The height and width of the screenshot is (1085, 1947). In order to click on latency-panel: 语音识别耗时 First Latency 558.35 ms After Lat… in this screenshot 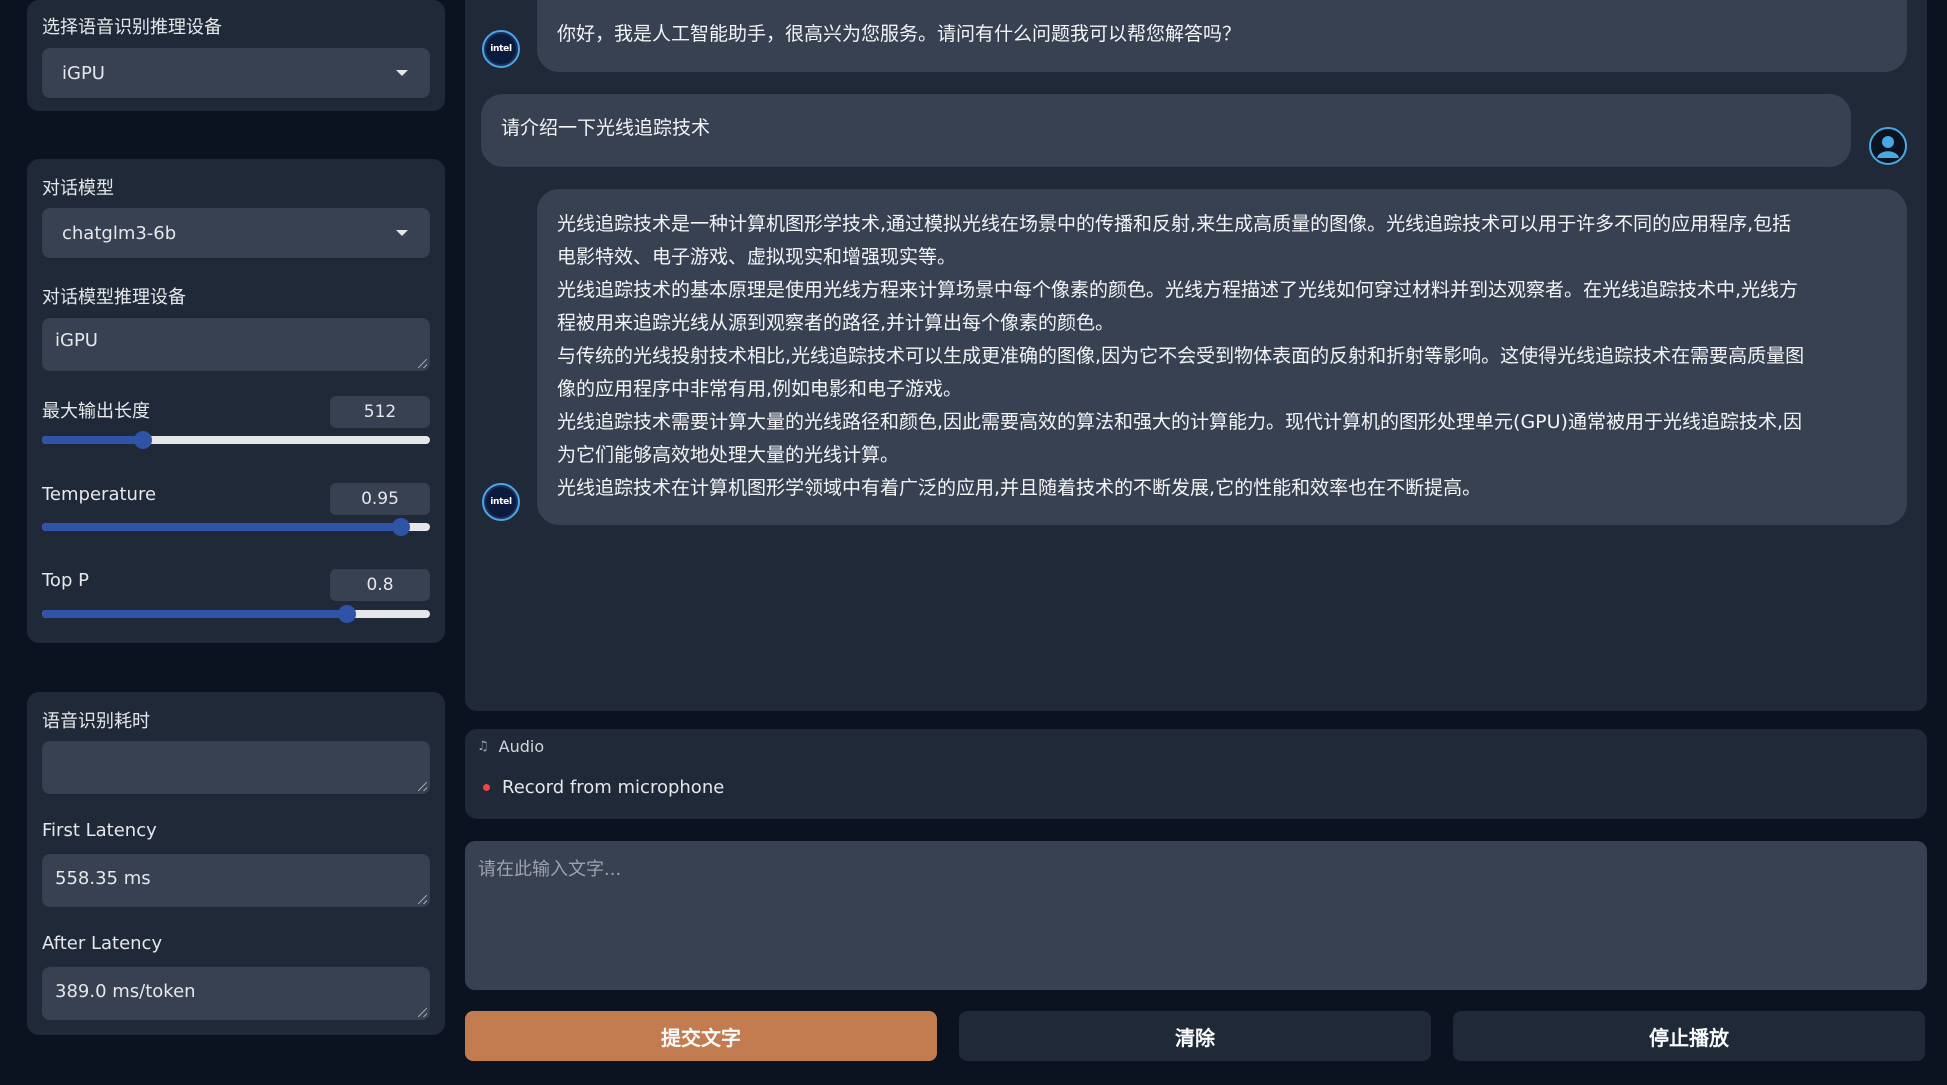, I will do `click(236, 863)`.